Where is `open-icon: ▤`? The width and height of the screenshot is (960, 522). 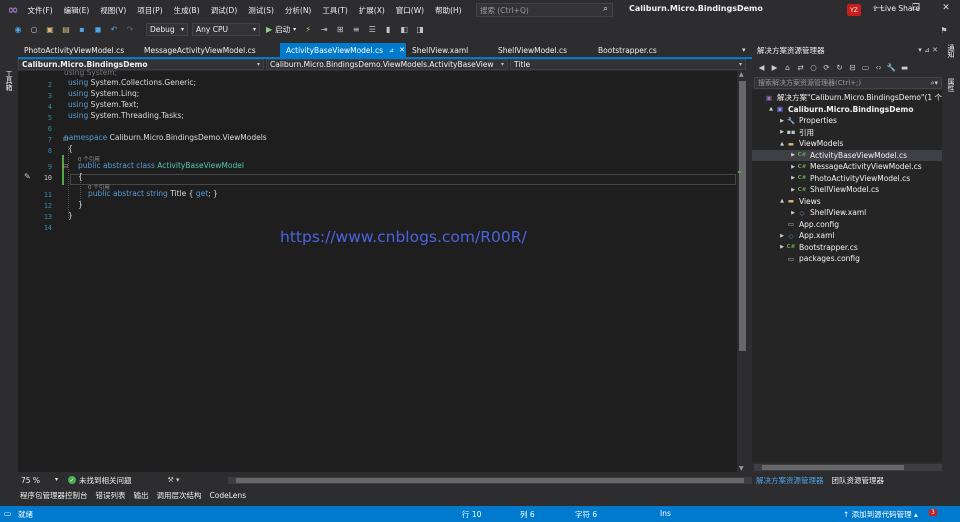 open-icon: ▤ is located at coordinates (66, 29).